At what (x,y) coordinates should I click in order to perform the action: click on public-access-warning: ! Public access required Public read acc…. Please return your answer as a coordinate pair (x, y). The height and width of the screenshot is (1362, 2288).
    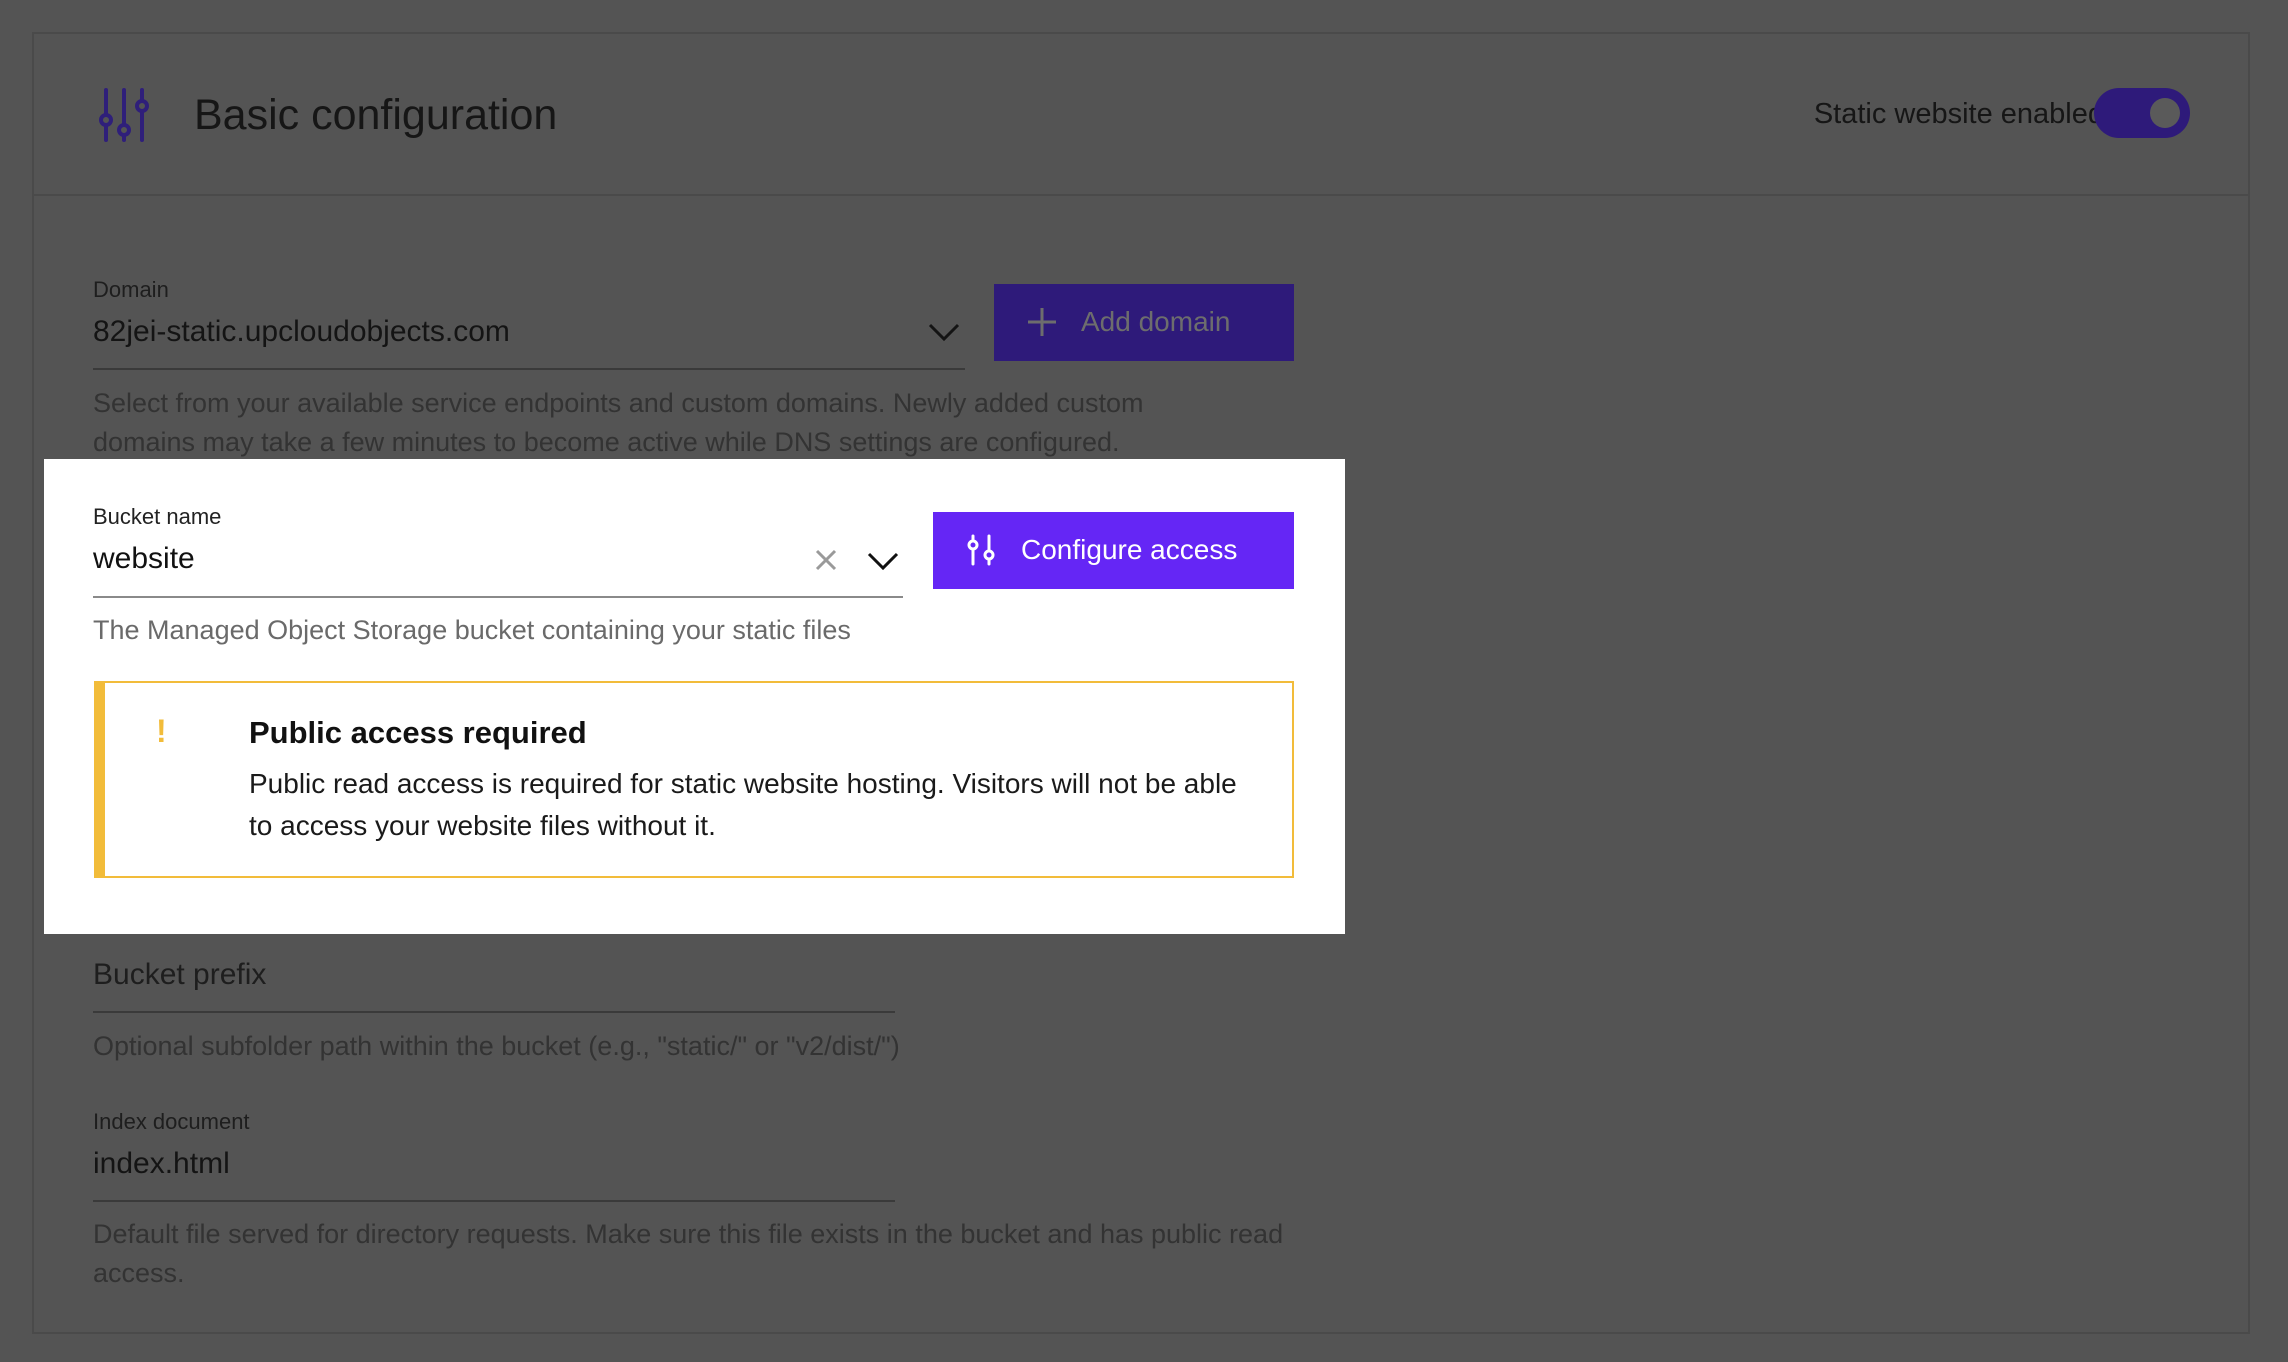
    Looking at the image, I should click on (694, 779).